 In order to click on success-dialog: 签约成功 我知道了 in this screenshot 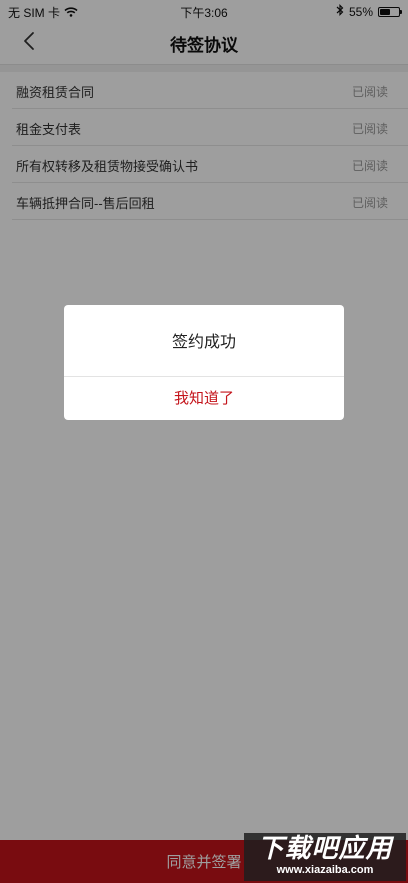, I will do `click(204, 362)`.